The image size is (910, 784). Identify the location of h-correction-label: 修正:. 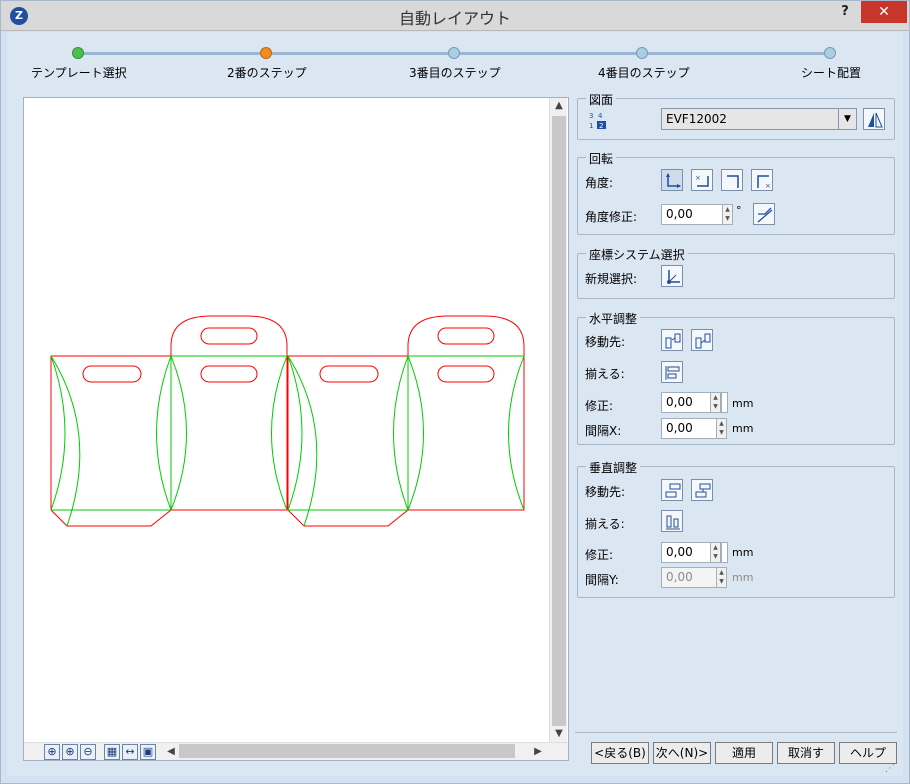
(599, 406).